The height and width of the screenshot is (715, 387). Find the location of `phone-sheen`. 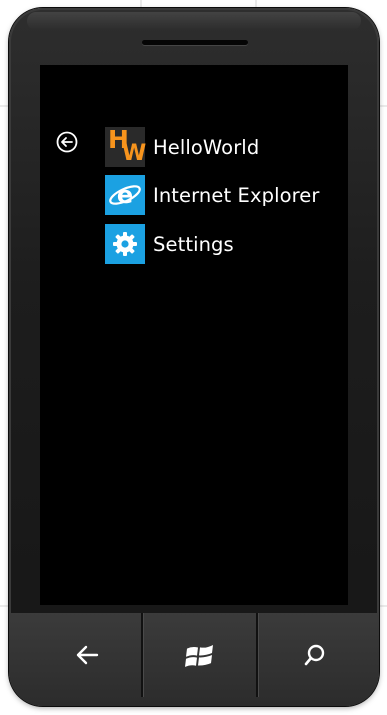

phone-sheen is located at coordinates (194, 21).